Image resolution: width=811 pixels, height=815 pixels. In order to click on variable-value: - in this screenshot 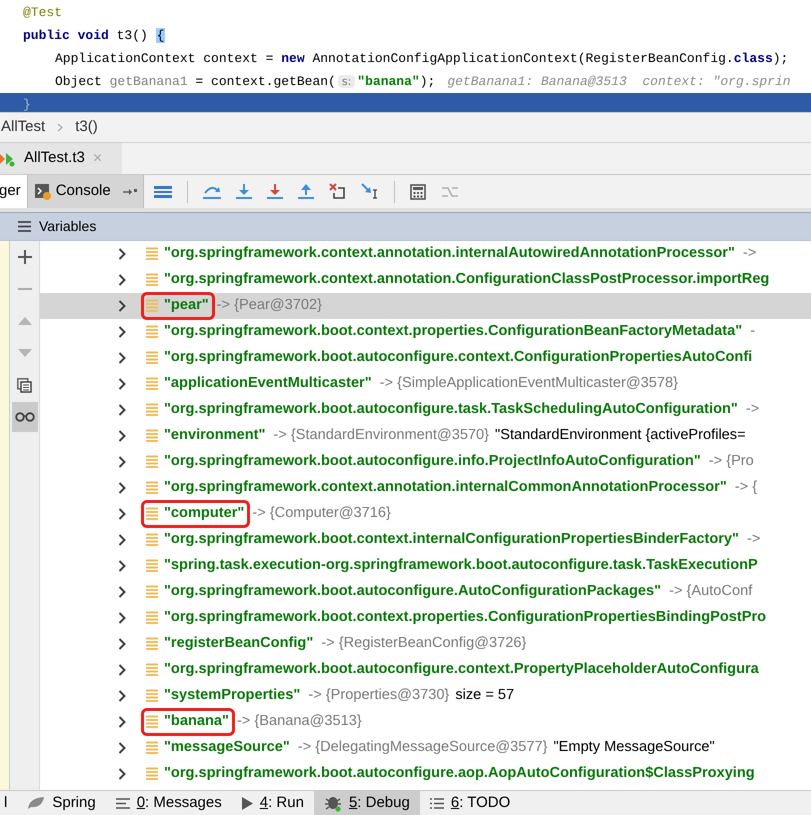, I will do `click(753, 332)`.